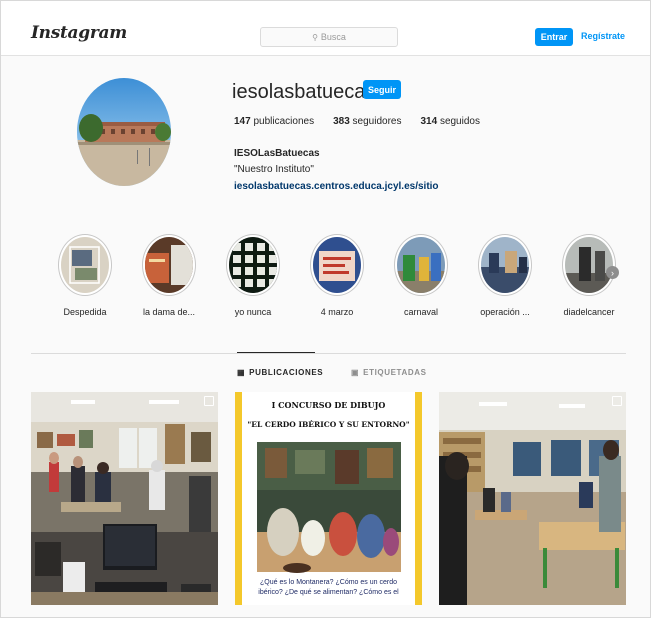  Describe the element at coordinates (328, 424) in the screenshot. I see `poster-title-line-2: "EL CERDO IBÉRICO Y SU ENTORNO"` at that location.